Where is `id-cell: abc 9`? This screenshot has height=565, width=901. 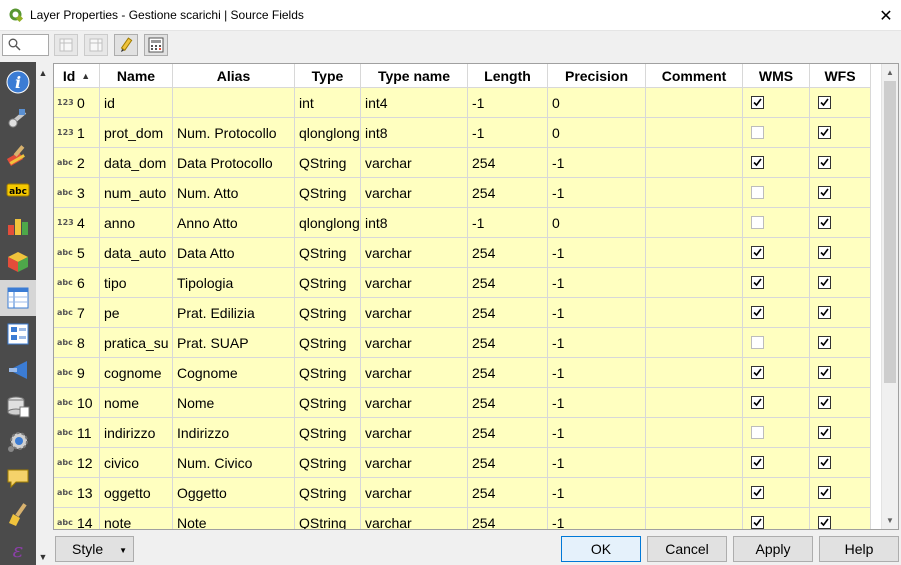 id-cell: abc 9 is located at coordinates (77, 373).